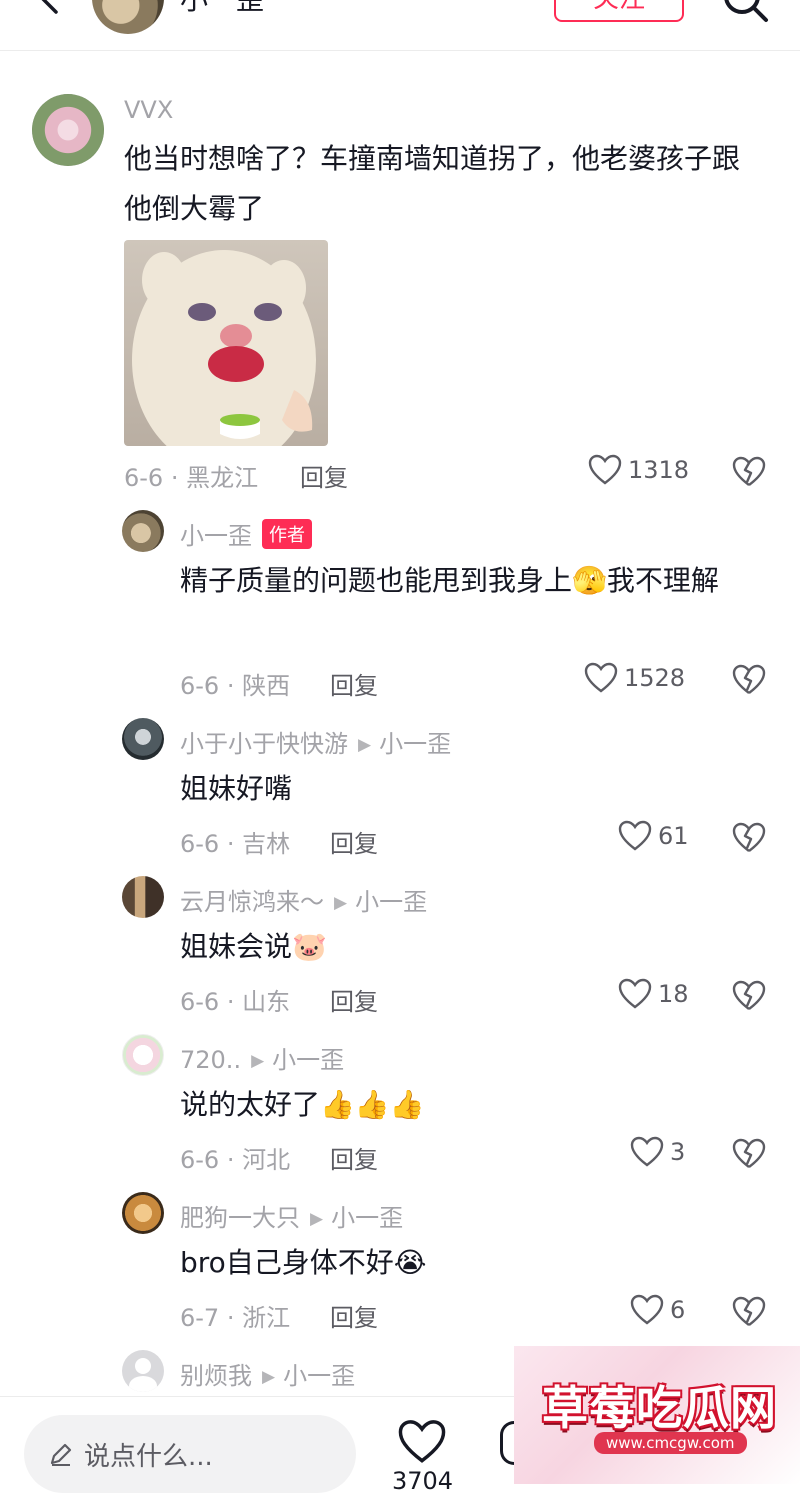 The width and height of the screenshot is (800, 1495). What do you see at coordinates (619, 11) in the screenshot?
I see `follow-button: 关注` at bounding box center [619, 11].